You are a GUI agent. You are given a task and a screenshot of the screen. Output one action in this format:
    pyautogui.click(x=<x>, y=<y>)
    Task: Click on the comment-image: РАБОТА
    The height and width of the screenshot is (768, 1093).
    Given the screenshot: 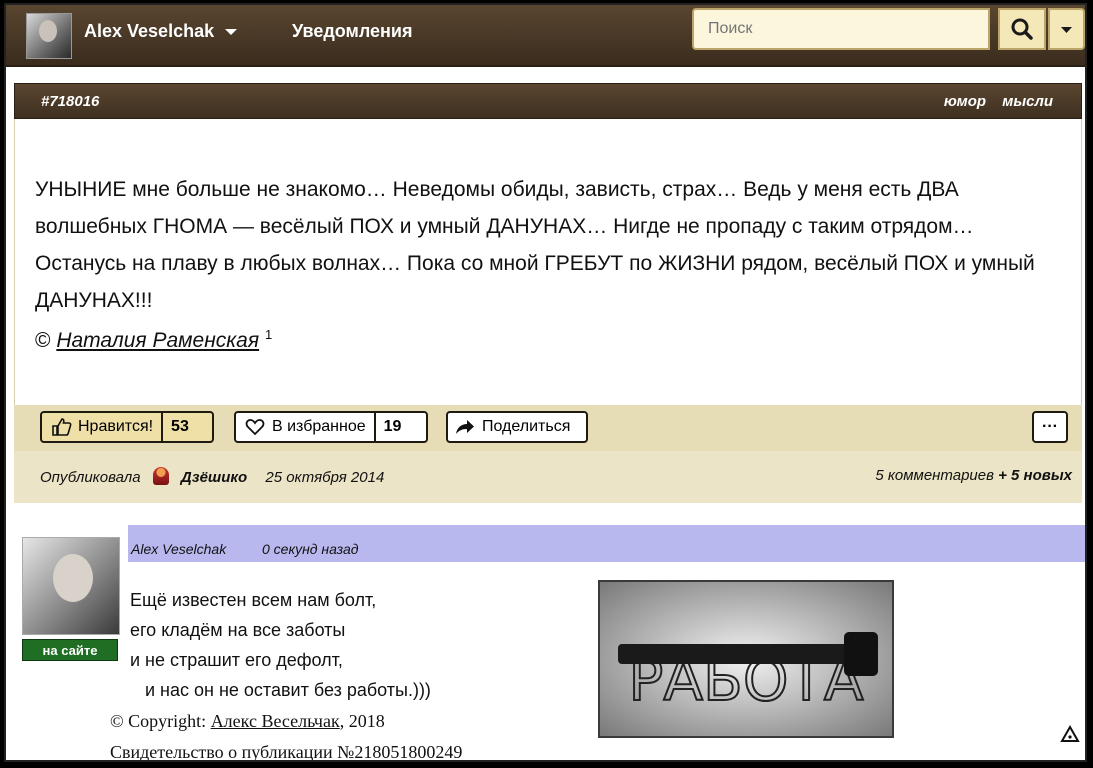 What is the action you would take?
    pyautogui.click(x=746, y=659)
    